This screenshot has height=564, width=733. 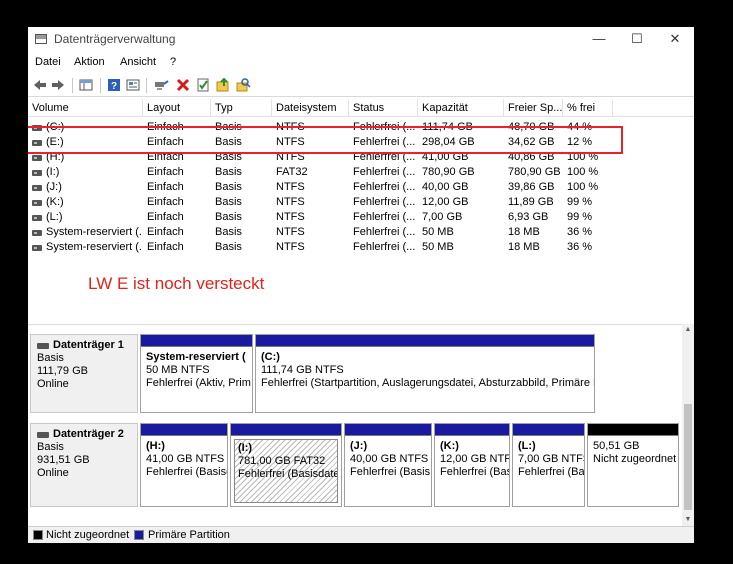 I want to click on partition-status: Nicht zugeordnet, so click(x=635, y=459).